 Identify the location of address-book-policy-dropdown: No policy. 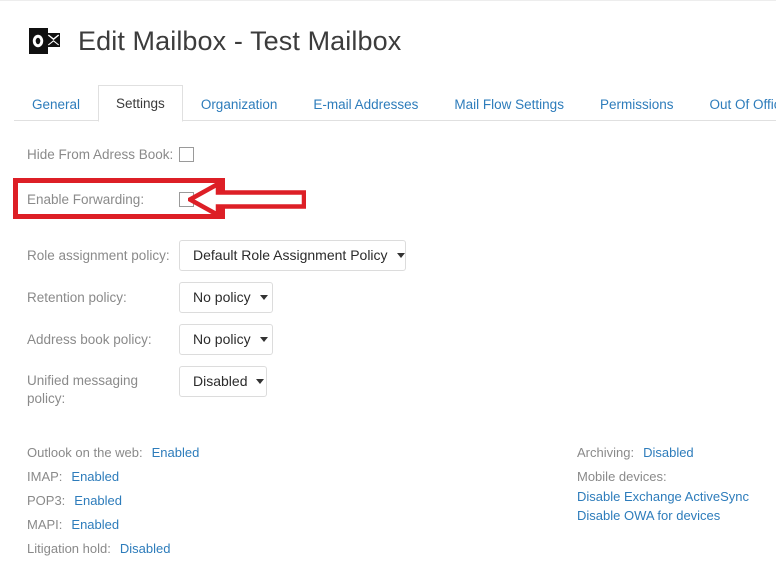
(226, 339).